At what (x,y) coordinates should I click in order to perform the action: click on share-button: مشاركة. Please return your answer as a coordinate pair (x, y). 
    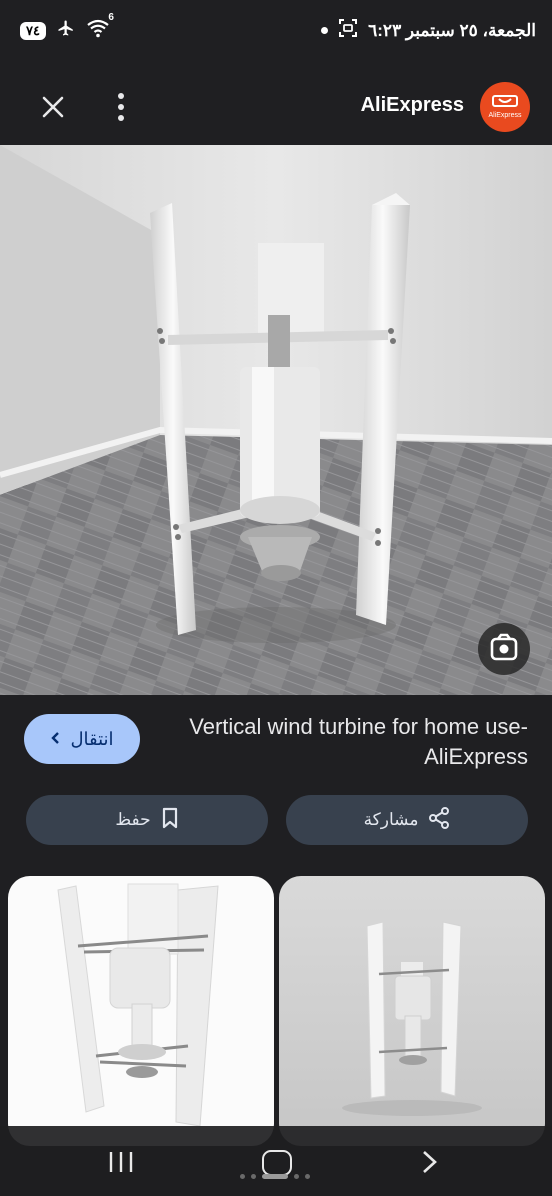
    Looking at the image, I should click on (407, 820).